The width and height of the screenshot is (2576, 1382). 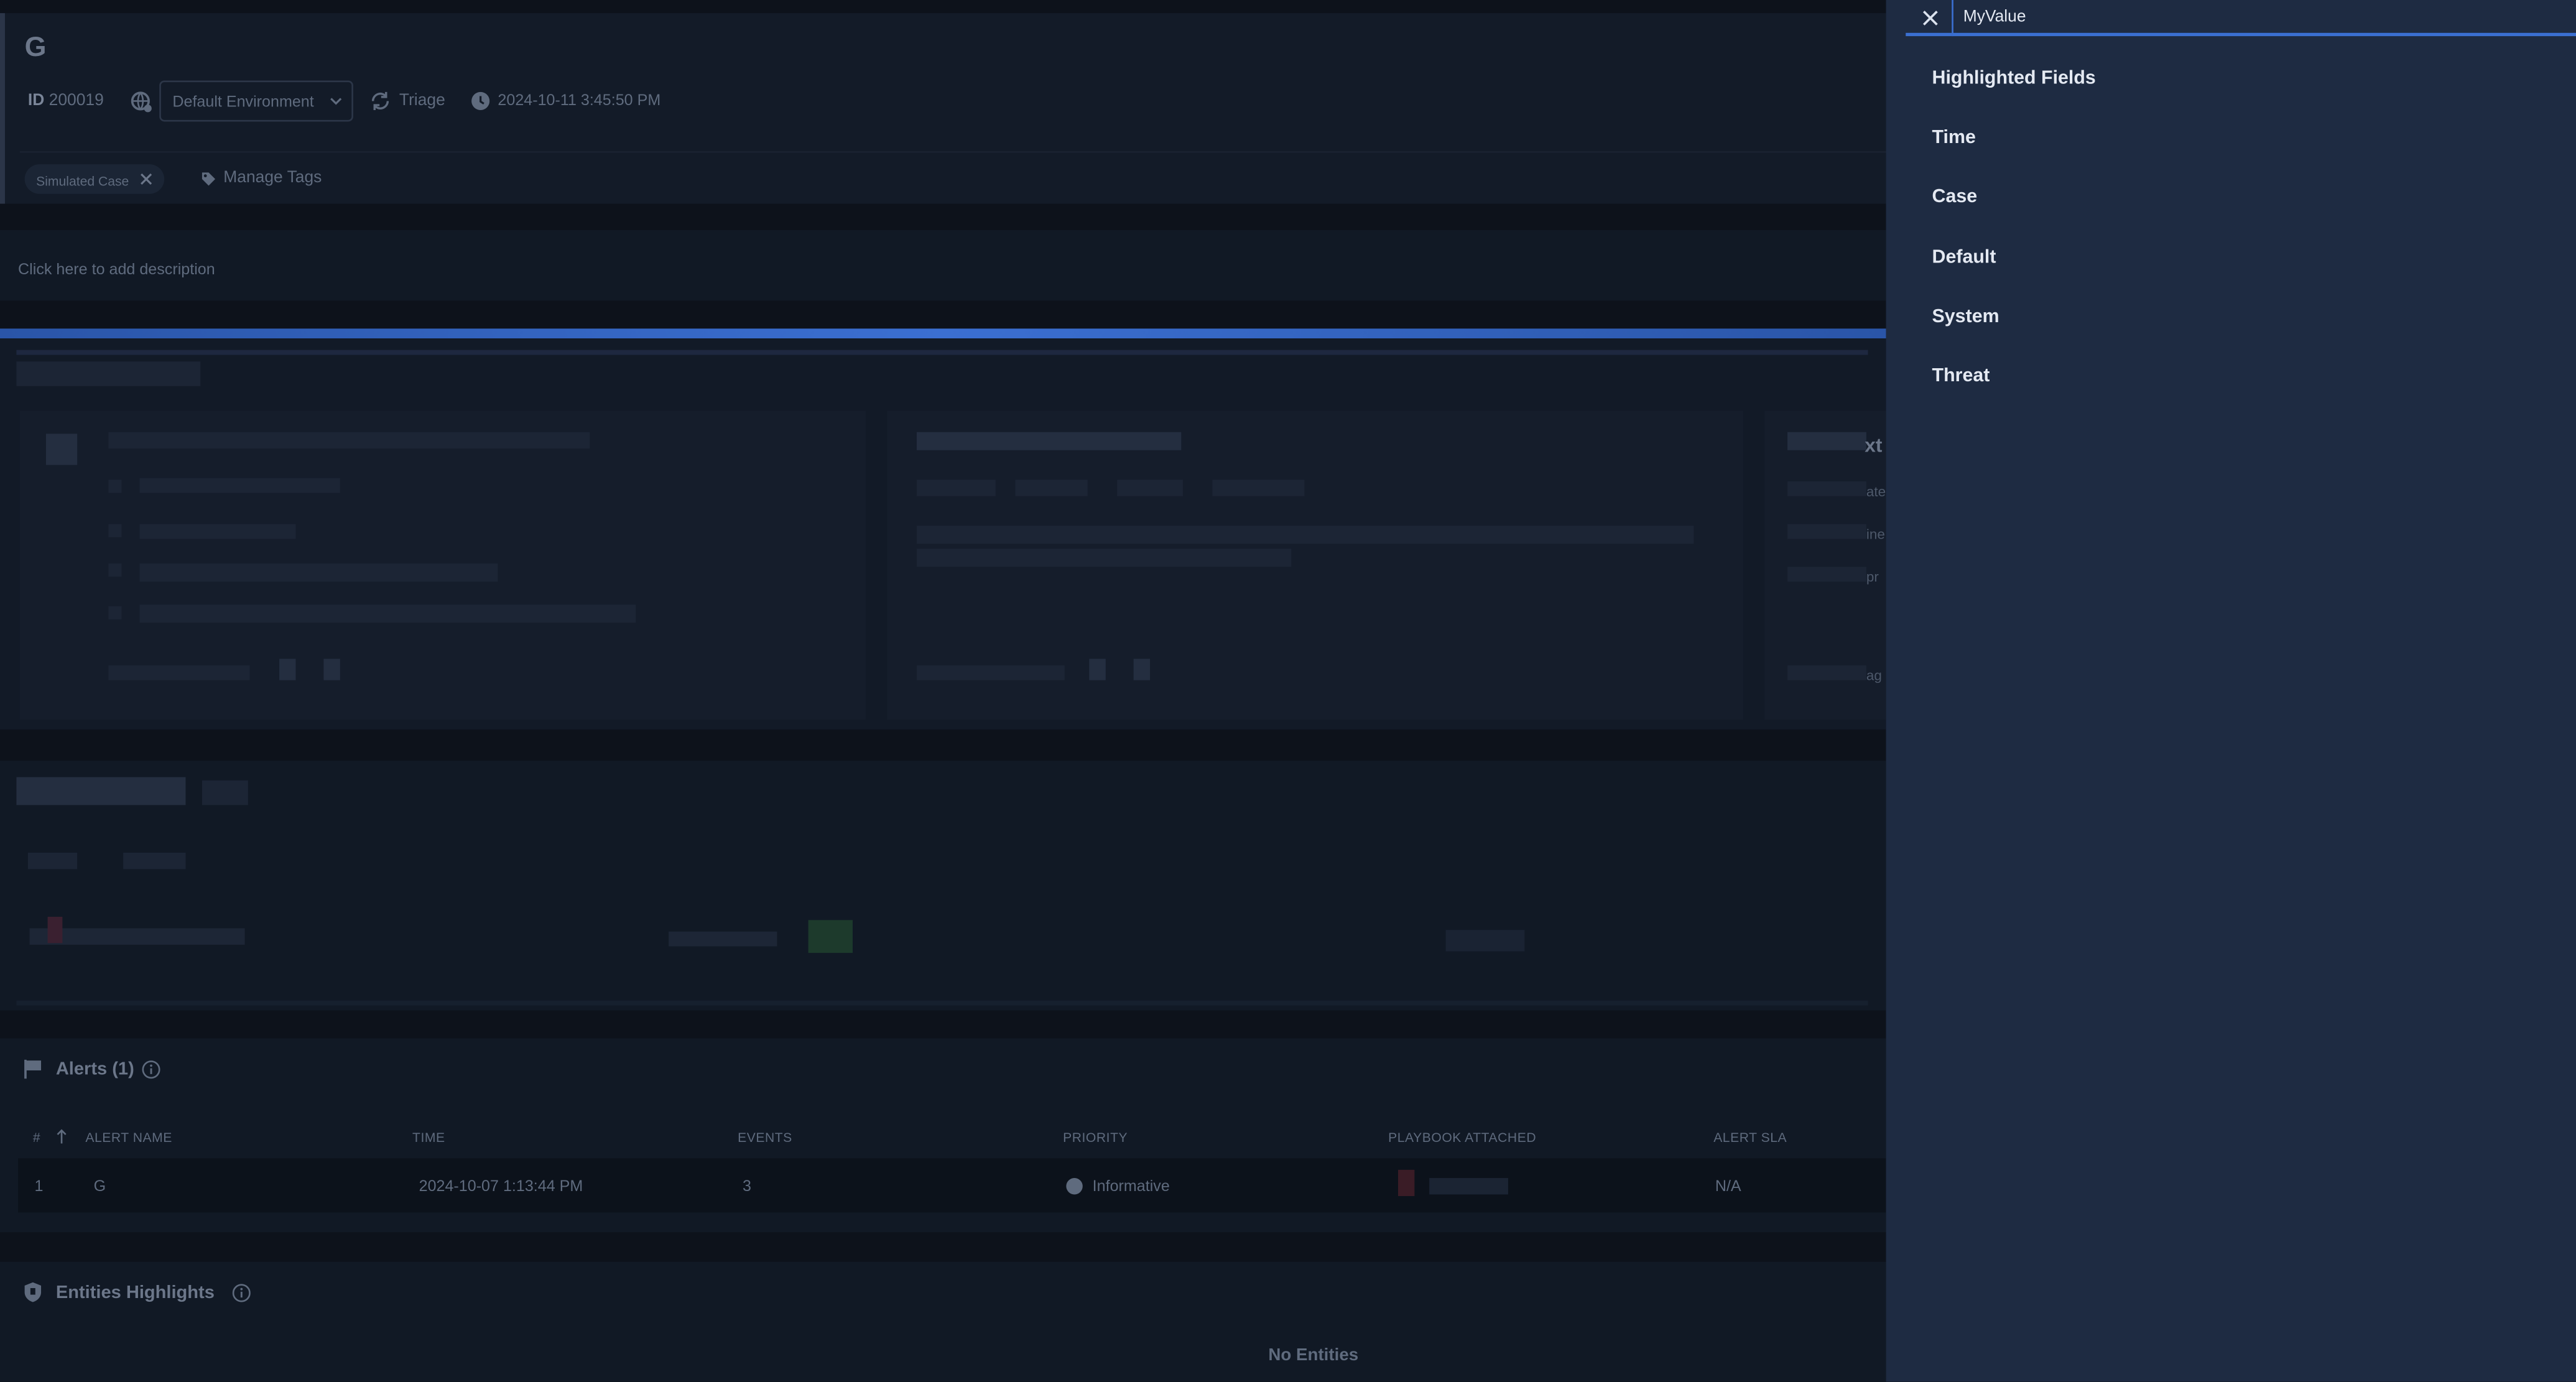 I want to click on stage-icon, so click(x=380, y=101).